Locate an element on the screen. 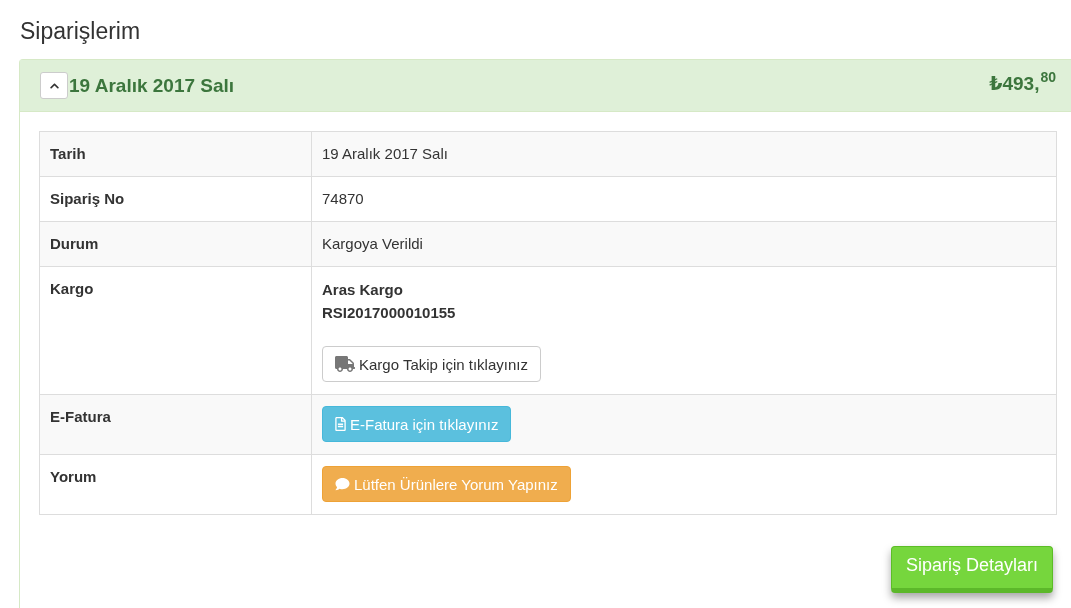  truck-icon is located at coordinates (345, 364).